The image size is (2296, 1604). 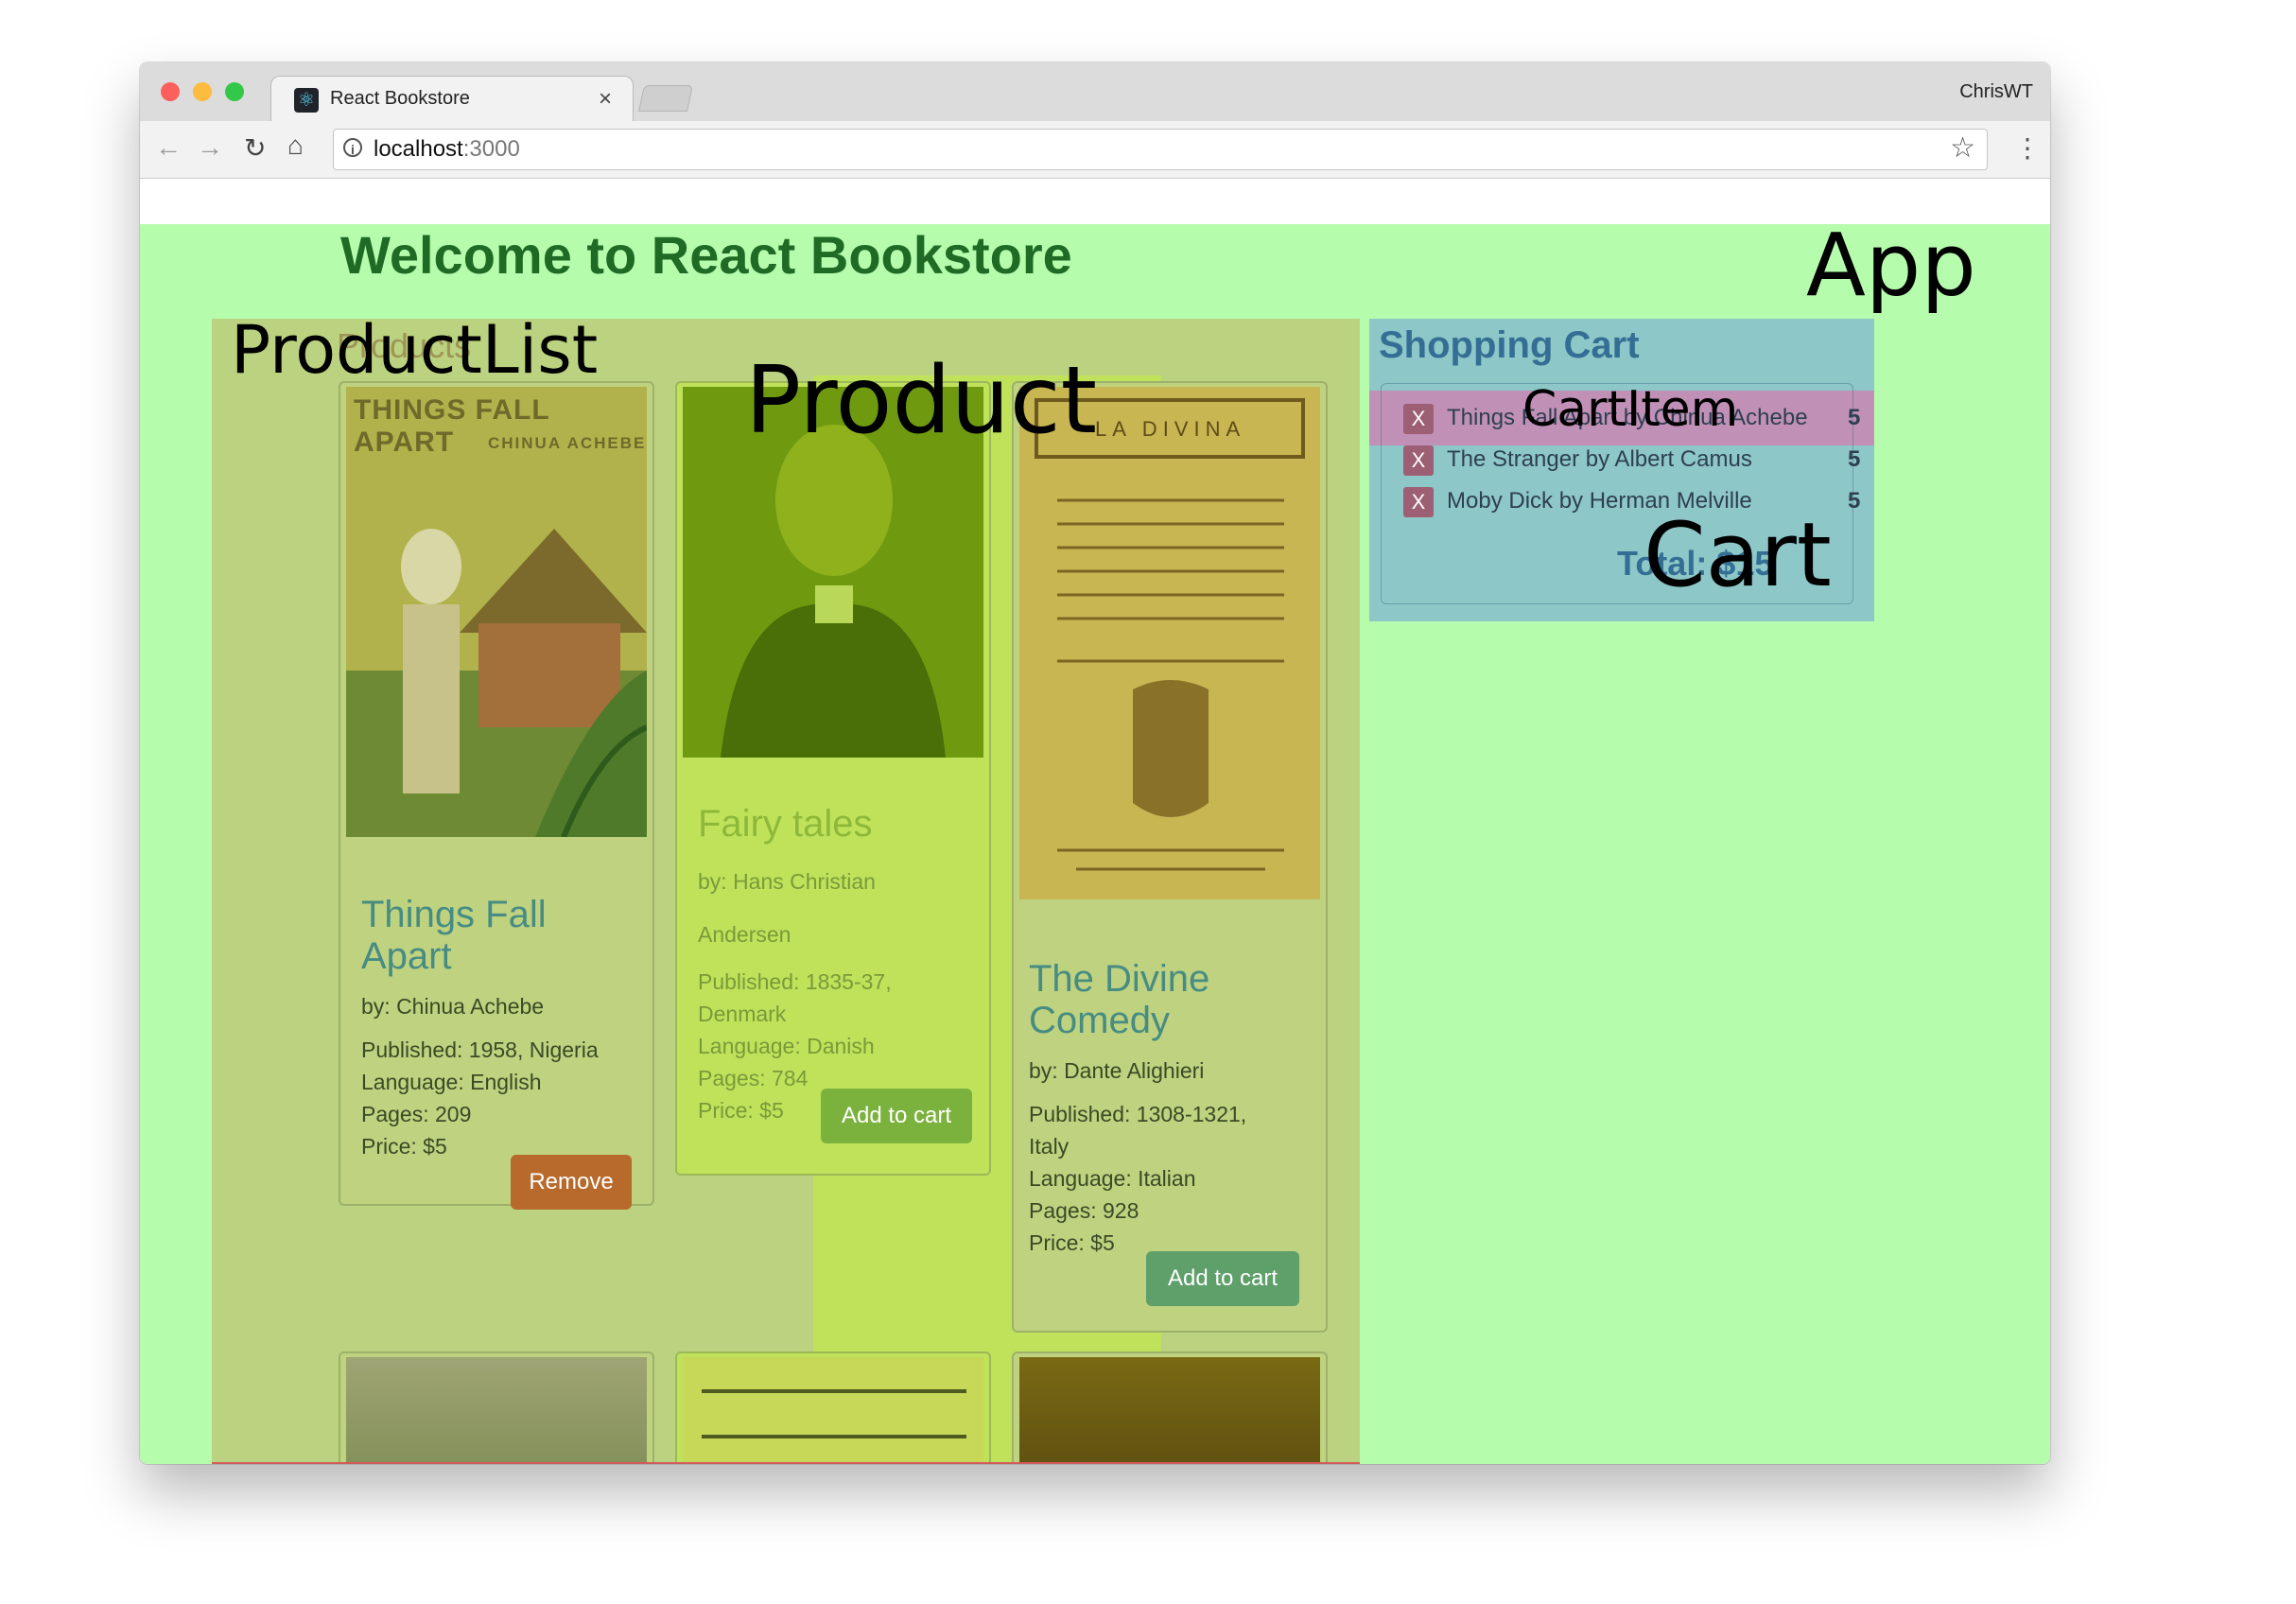 I want to click on zoom-window-button, so click(x=235, y=92).